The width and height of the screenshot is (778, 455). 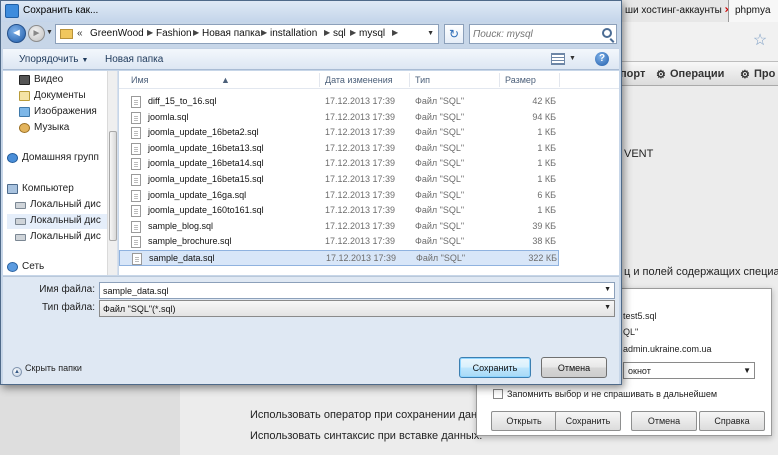 I want to click on search-icon, so click(x=607, y=33).